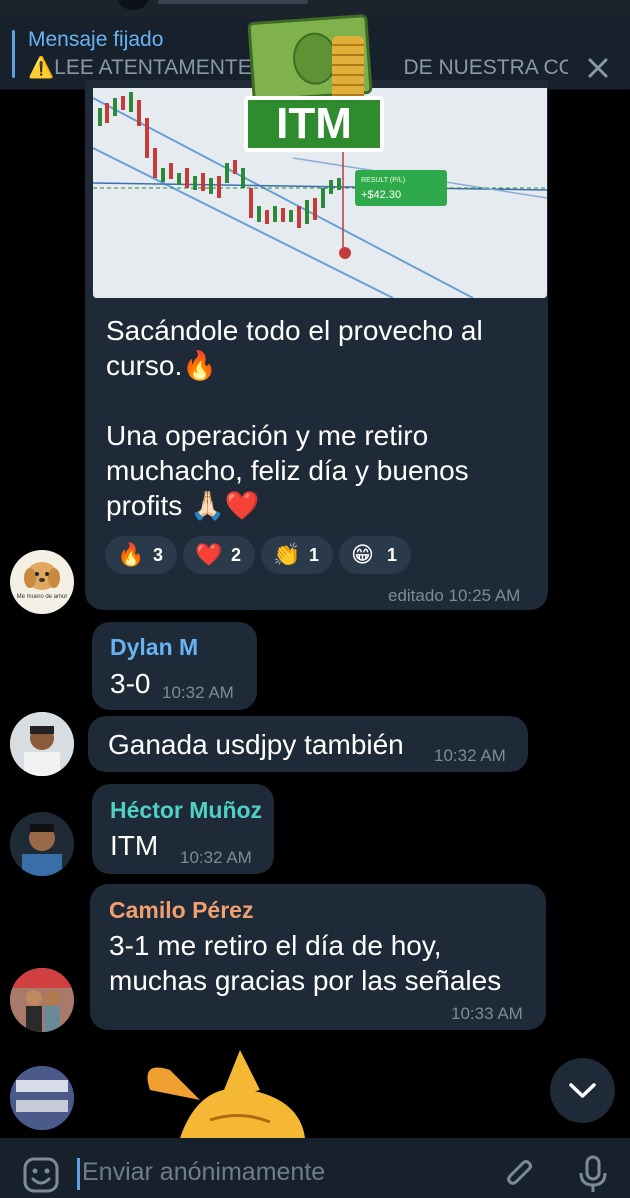 The width and height of the screenshot is (630, 1198). What do you see at coordinates (487, 1013) in the screenshot?
I see `message-time: 10:33 AM` at bounding box center [487, 1013].